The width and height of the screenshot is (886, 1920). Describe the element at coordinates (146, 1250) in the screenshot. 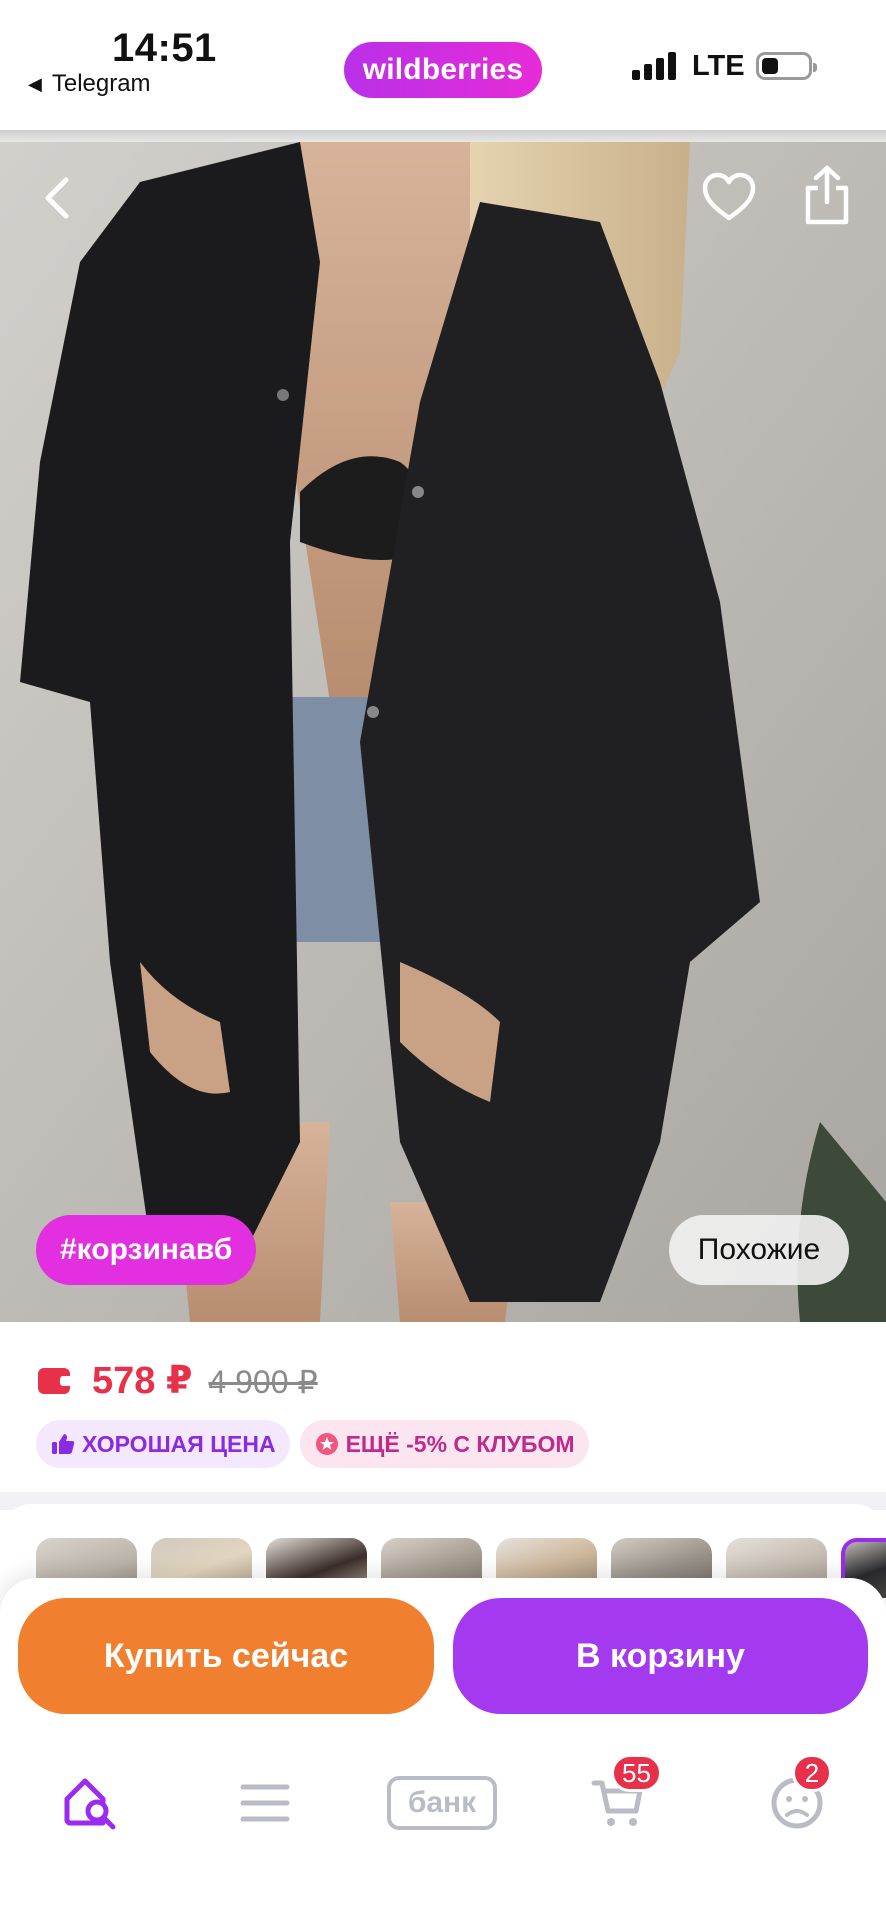

I see `hashtag-pill: #корзинавб` at that location.